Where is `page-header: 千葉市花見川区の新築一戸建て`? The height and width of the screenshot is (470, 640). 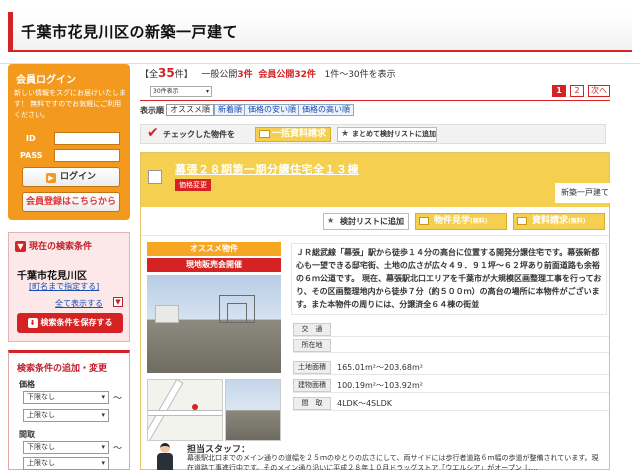 page-header: 千葉市花見川区の新築一戸建て is located at coordinates (320, 32).